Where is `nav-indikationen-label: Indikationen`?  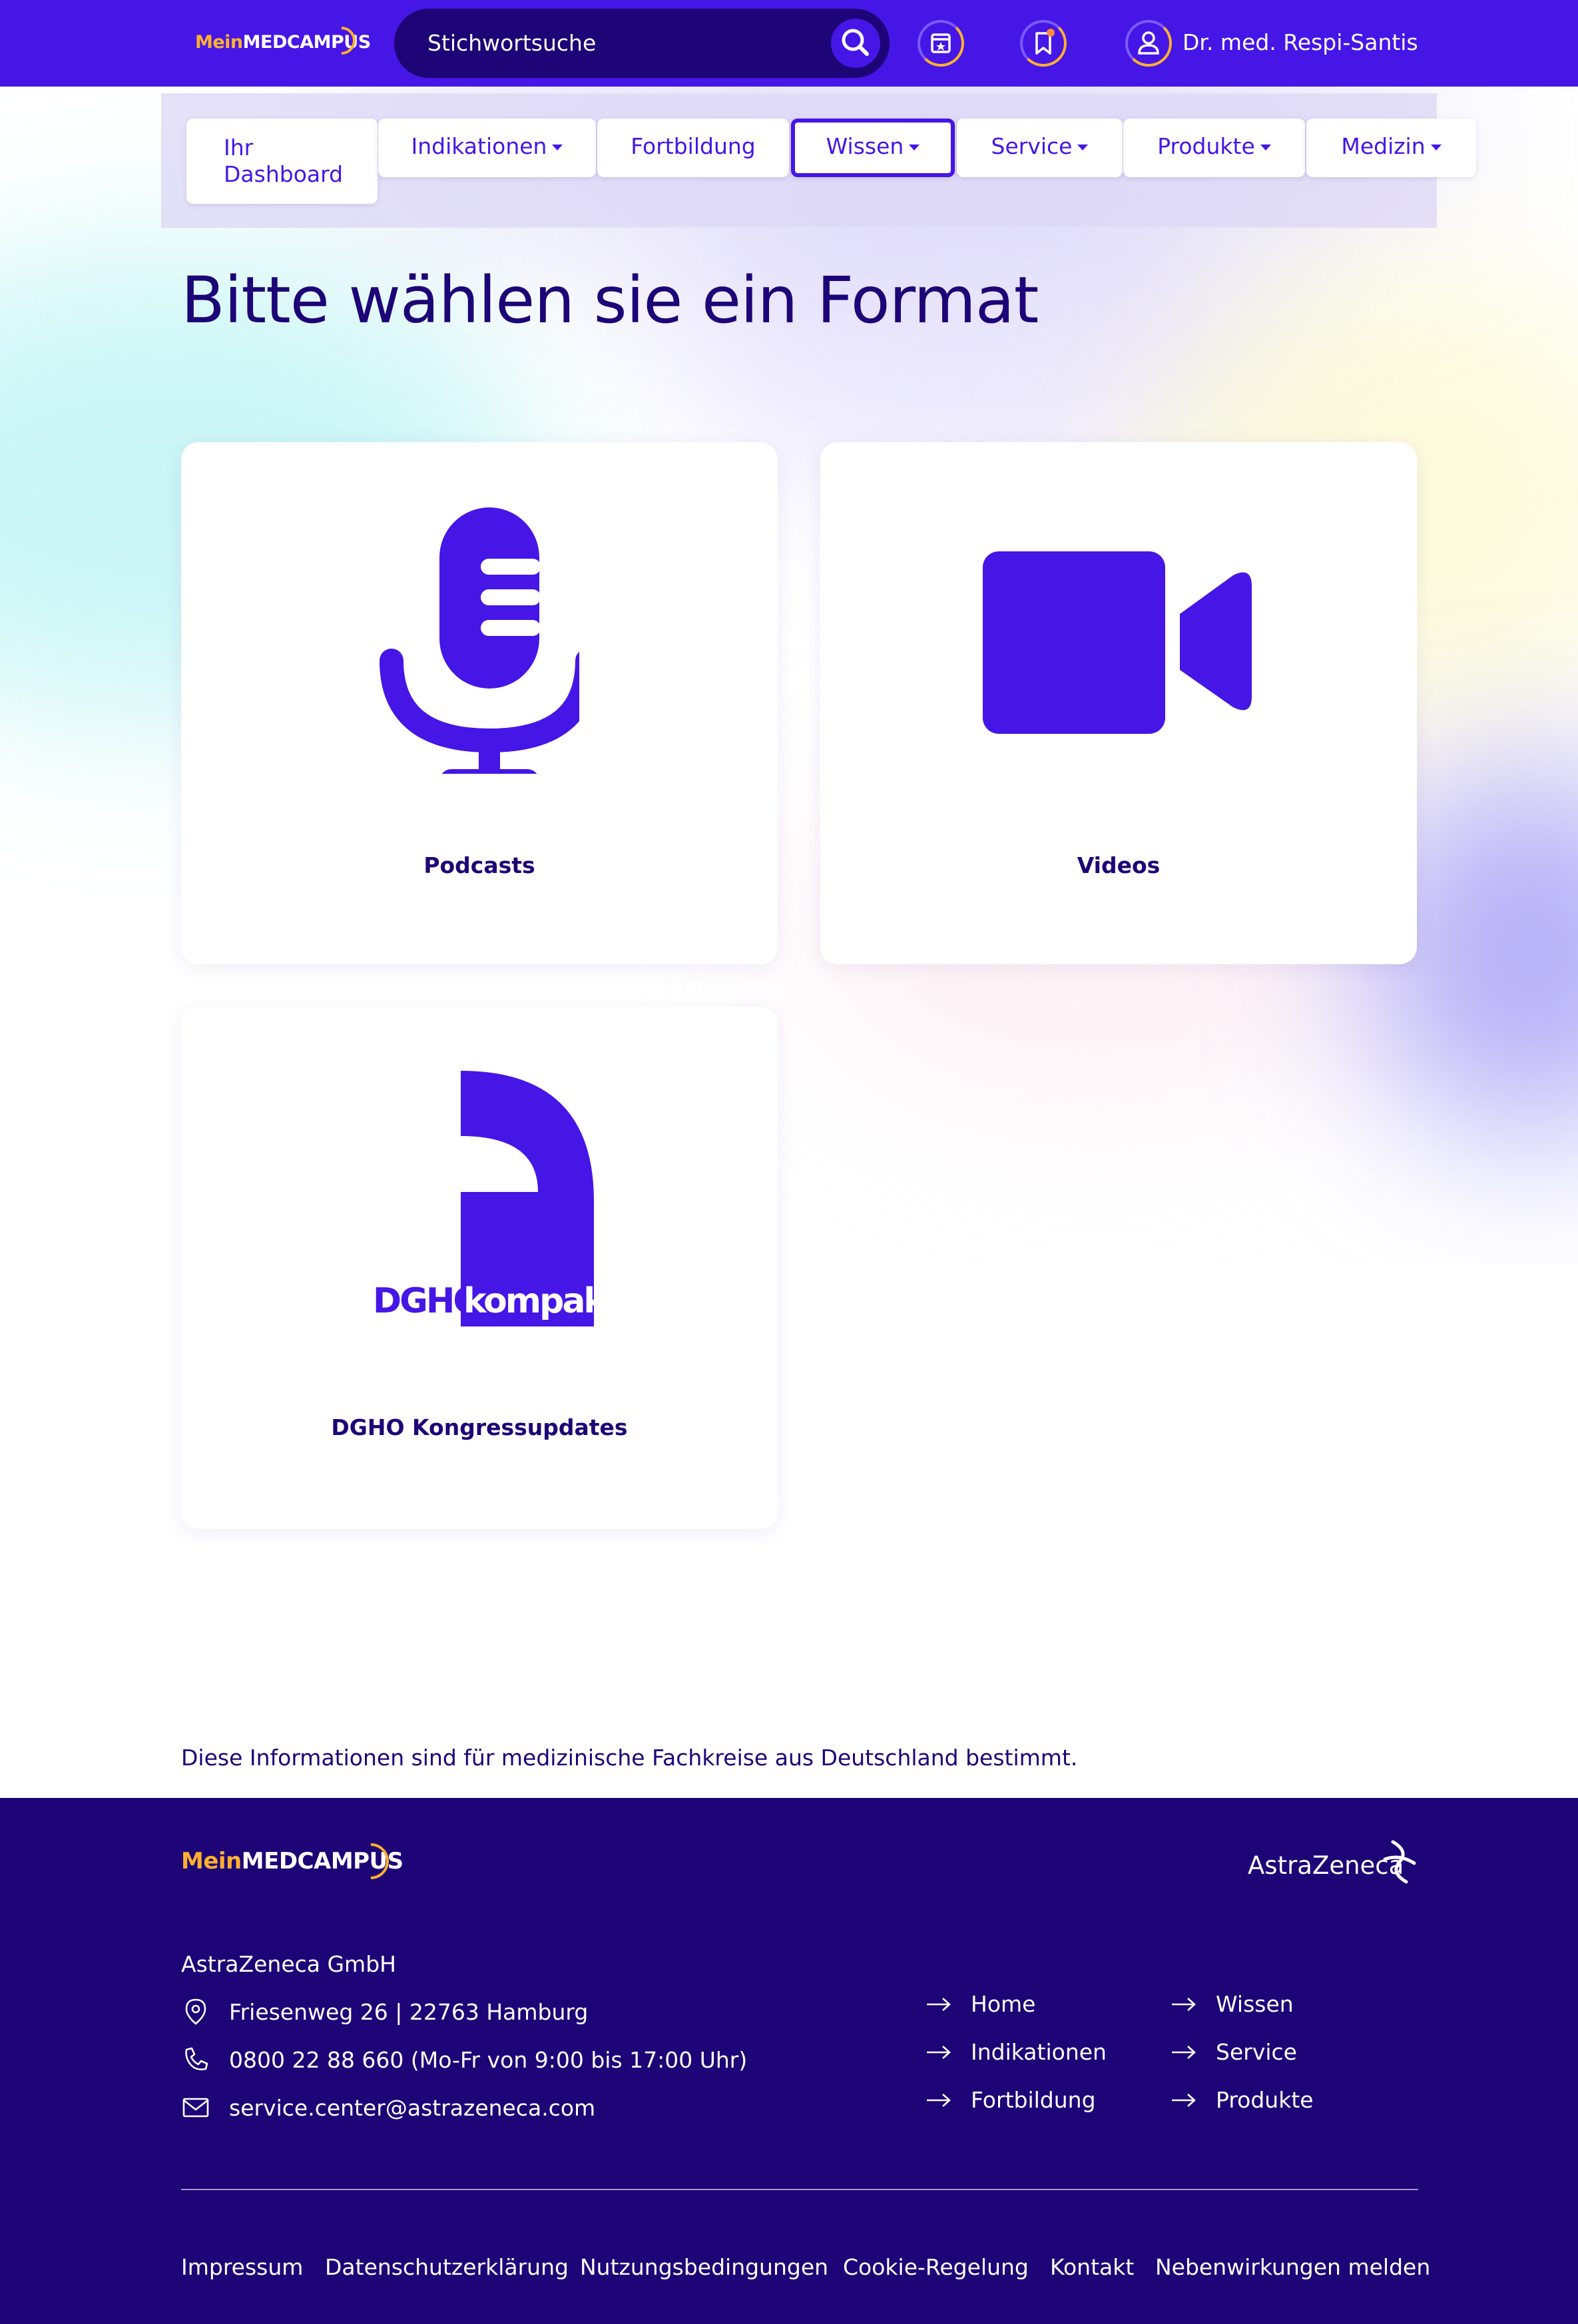 nav-indikationen-label: Indikationen is located at coordinates (479, 146).